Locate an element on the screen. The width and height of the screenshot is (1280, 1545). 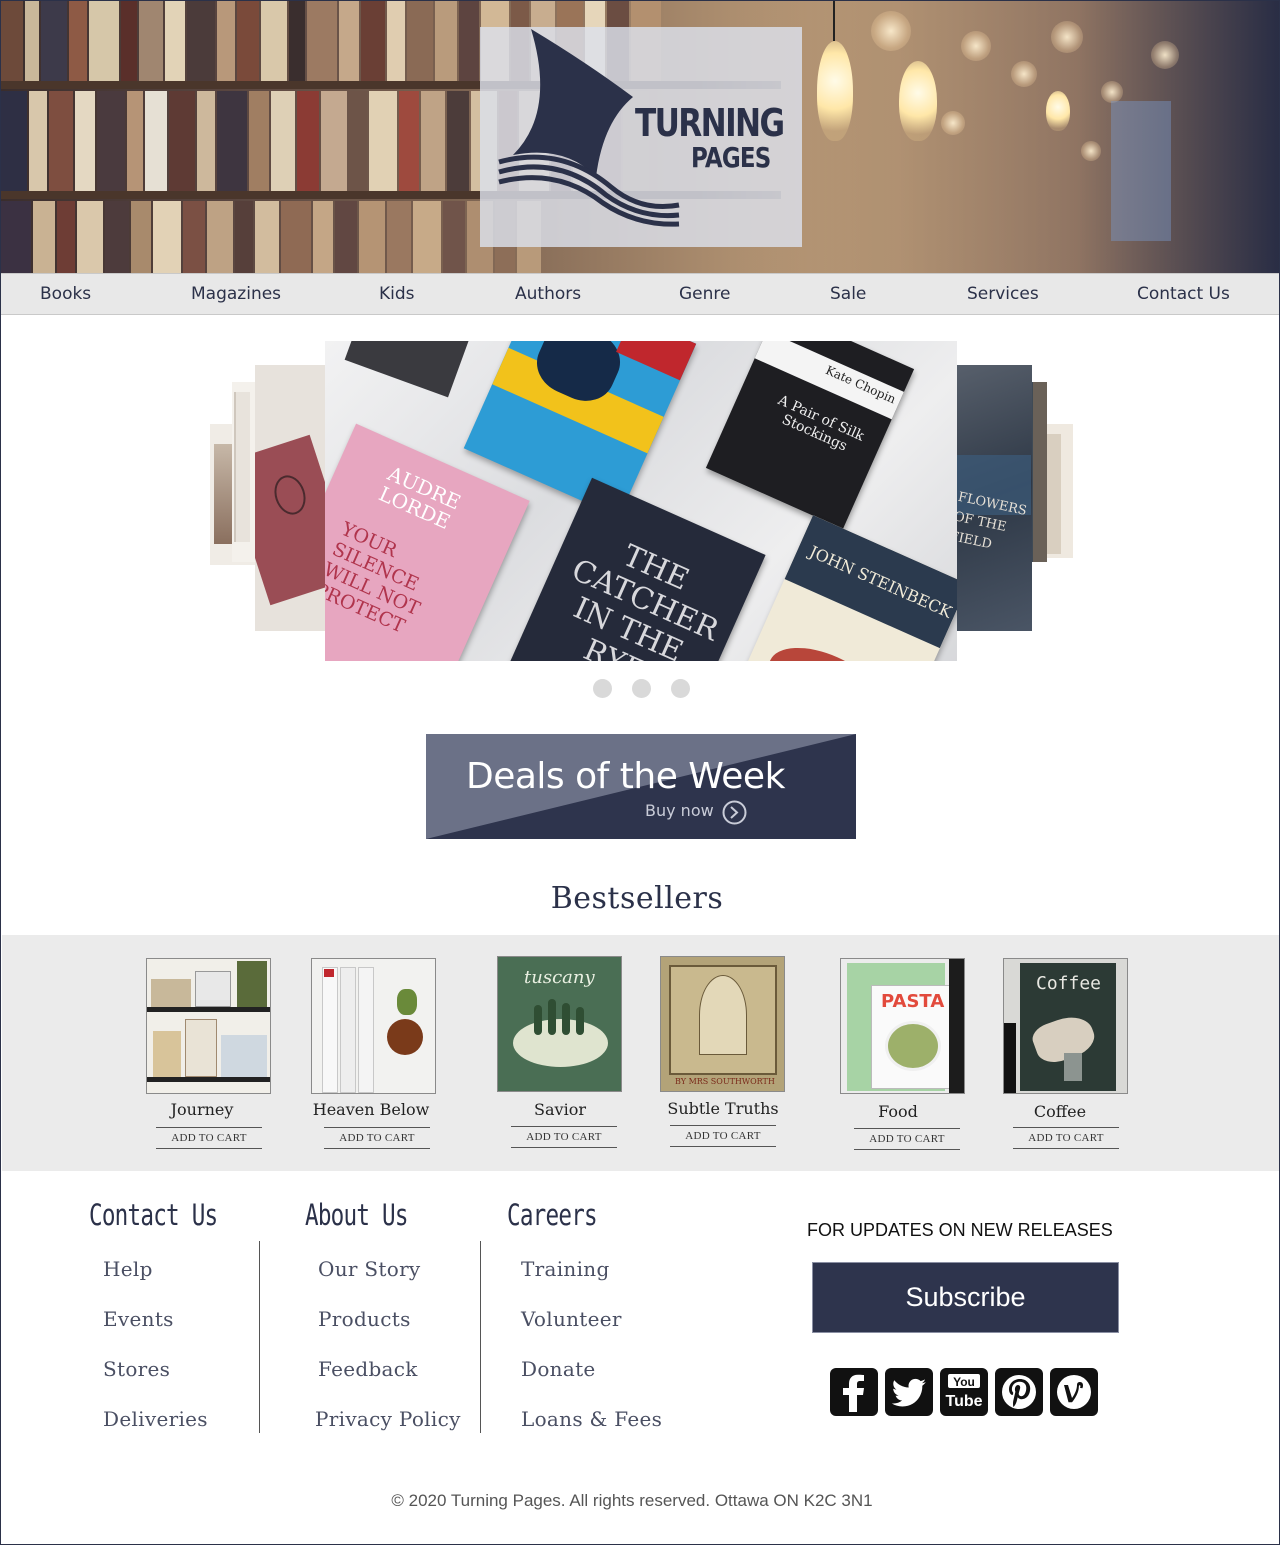
add-to-cart-button-journey: ADD TO CART is located at coordinates (209, 1138).